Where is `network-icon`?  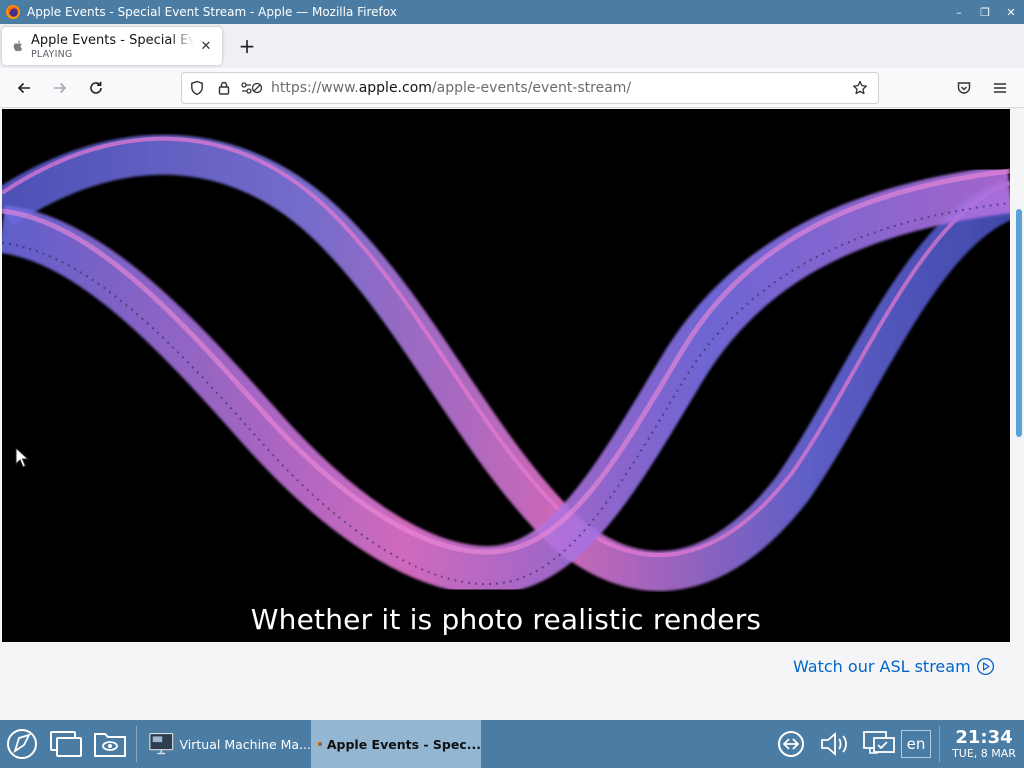 network-icon is located at coordinates (791, 744).